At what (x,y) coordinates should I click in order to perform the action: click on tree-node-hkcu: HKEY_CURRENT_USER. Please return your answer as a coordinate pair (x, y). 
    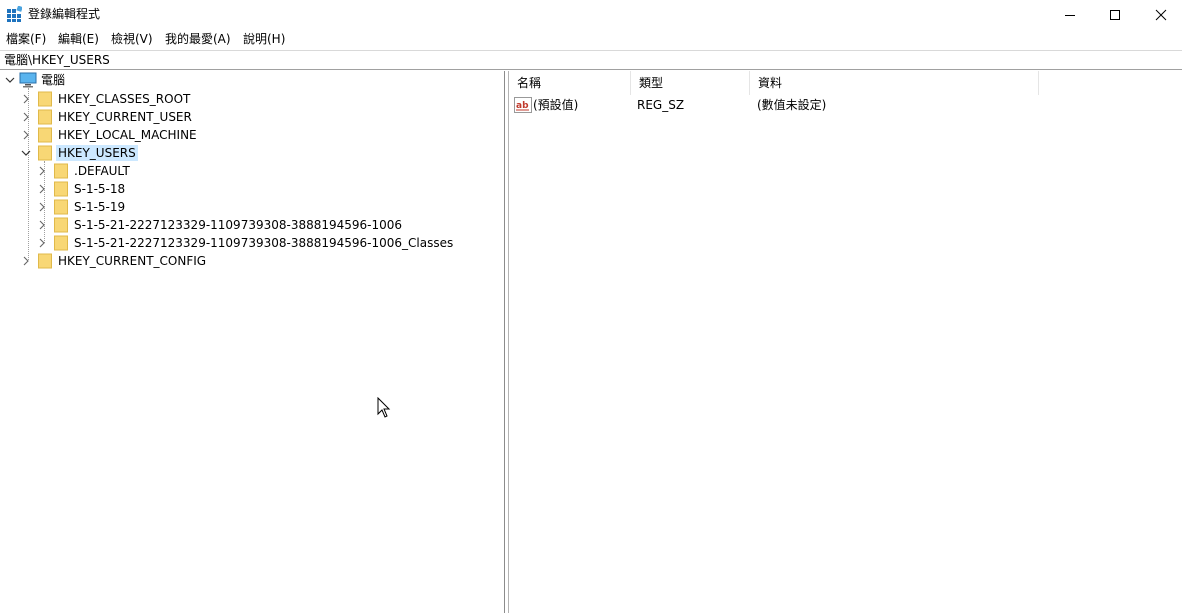
    Looking at the image, I should click on (107, 117).